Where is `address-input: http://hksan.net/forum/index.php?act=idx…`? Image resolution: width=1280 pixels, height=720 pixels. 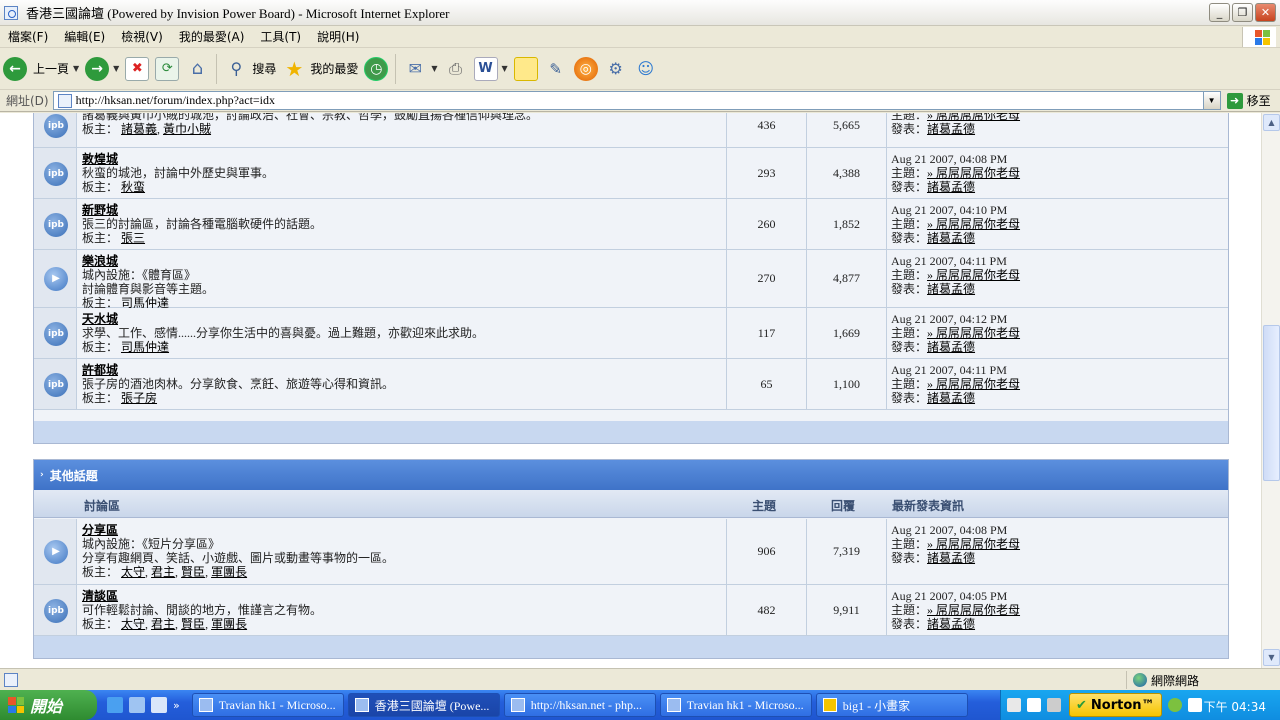 address-input: http://hksan.net/forum/index.php?act=idx… is located at coordinates (636, 100).